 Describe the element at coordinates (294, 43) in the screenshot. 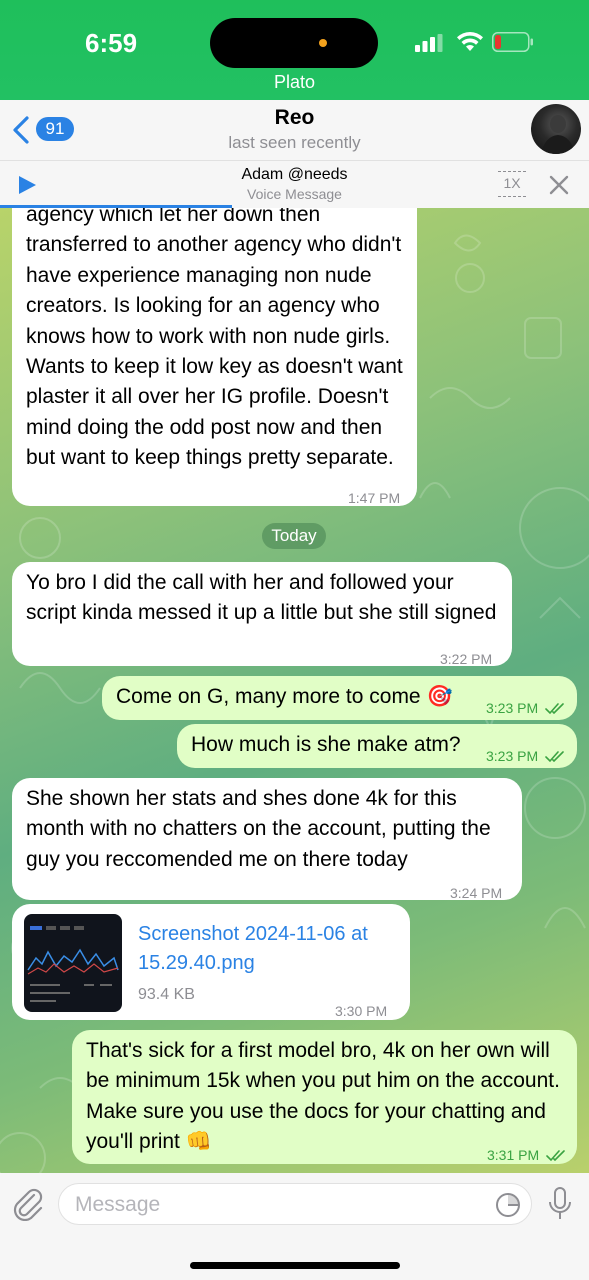

I see `dynamic-island` at that location.